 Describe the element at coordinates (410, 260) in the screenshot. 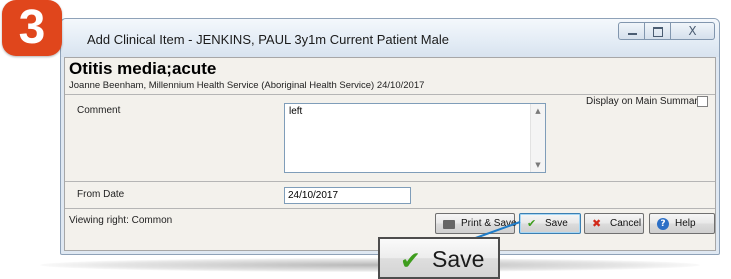

I see `checkmark-icon: ✔` at that location.